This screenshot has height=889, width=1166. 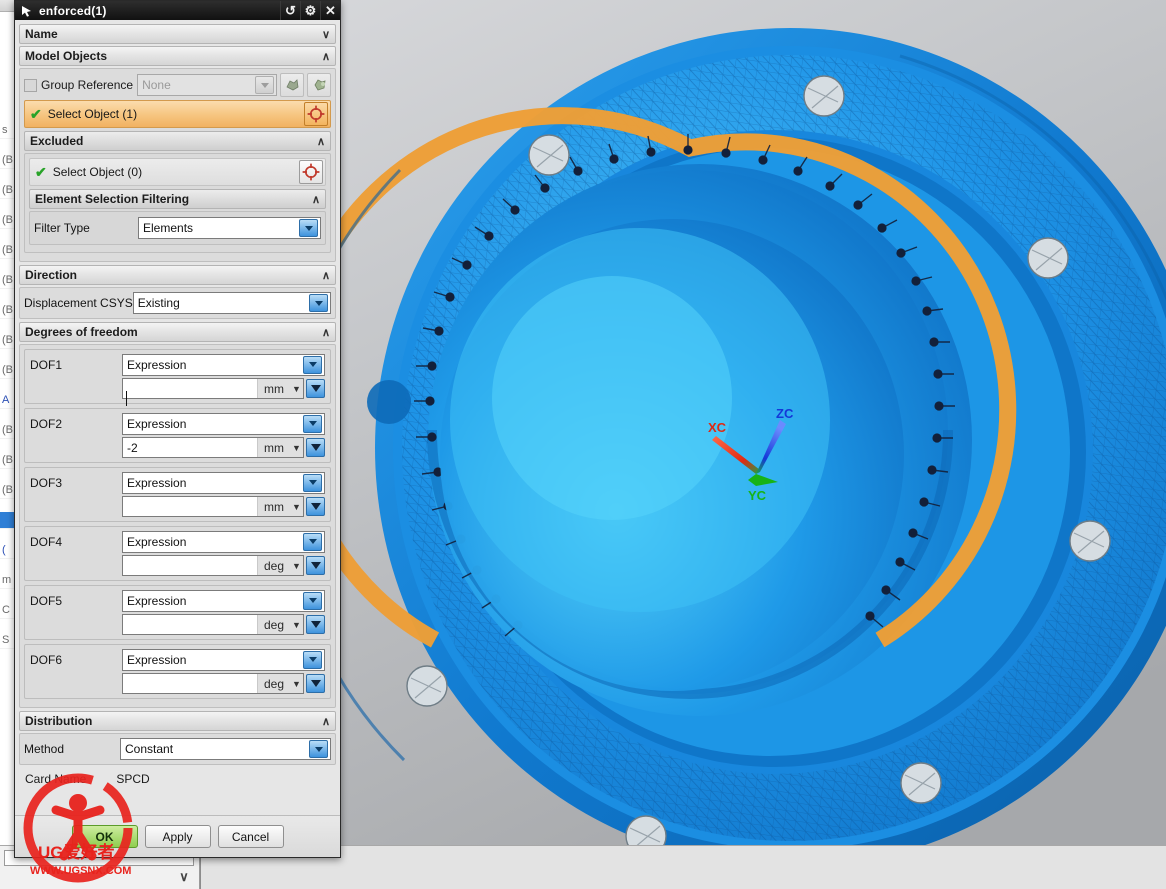 What do you see at coordinates (213, 447) in the screenshot?
I see `dof-value-field: -2 mm ▼` at bounding box center [213, 447].